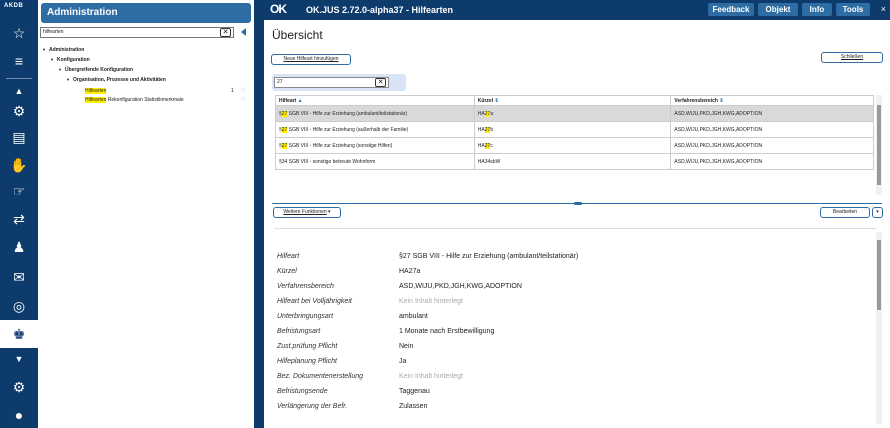 The image size is (890, 428). I want to click on hand-icon: ☞, so click(19, 191).